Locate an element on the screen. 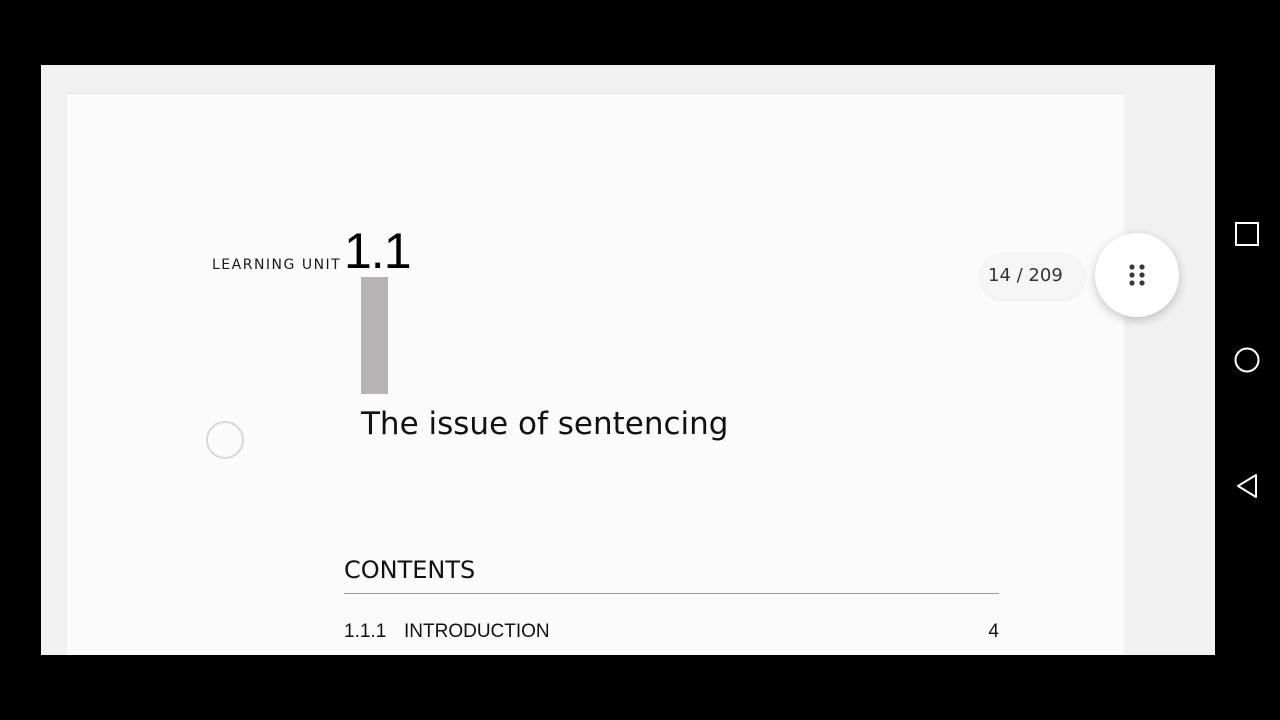  toc-page-number: 4 is located at coordinates (993, 631).